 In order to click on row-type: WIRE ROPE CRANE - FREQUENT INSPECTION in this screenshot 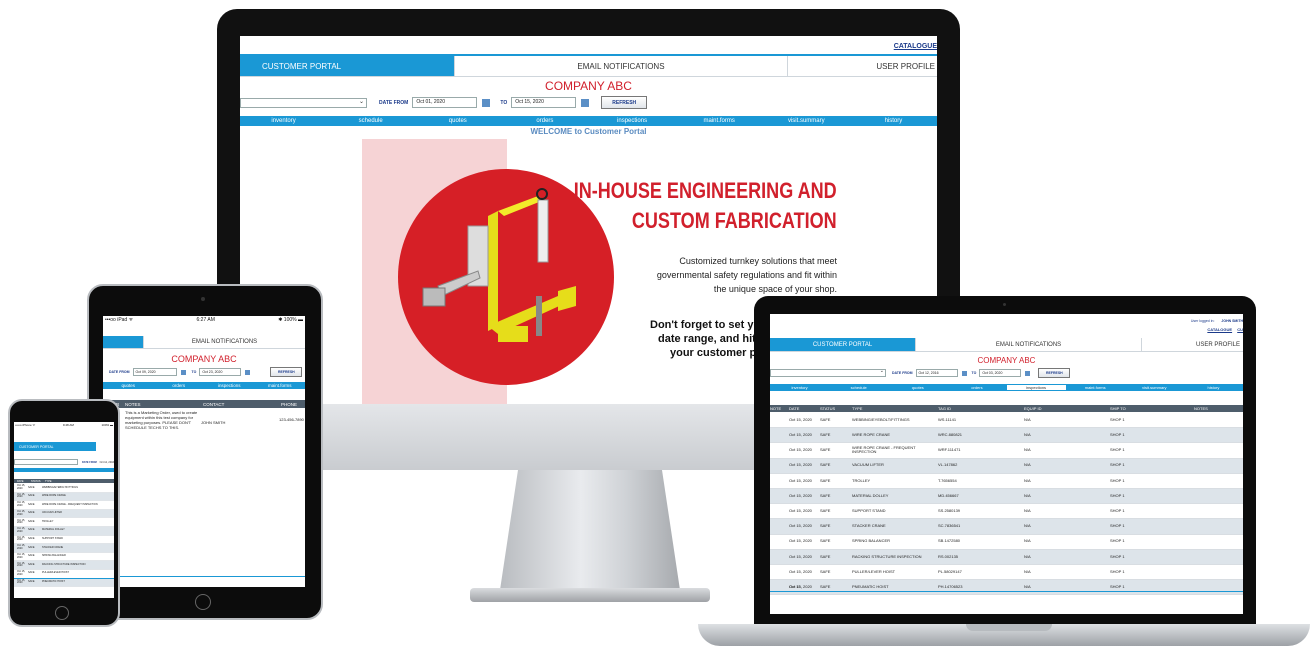, I will do `click(70, 504)`.